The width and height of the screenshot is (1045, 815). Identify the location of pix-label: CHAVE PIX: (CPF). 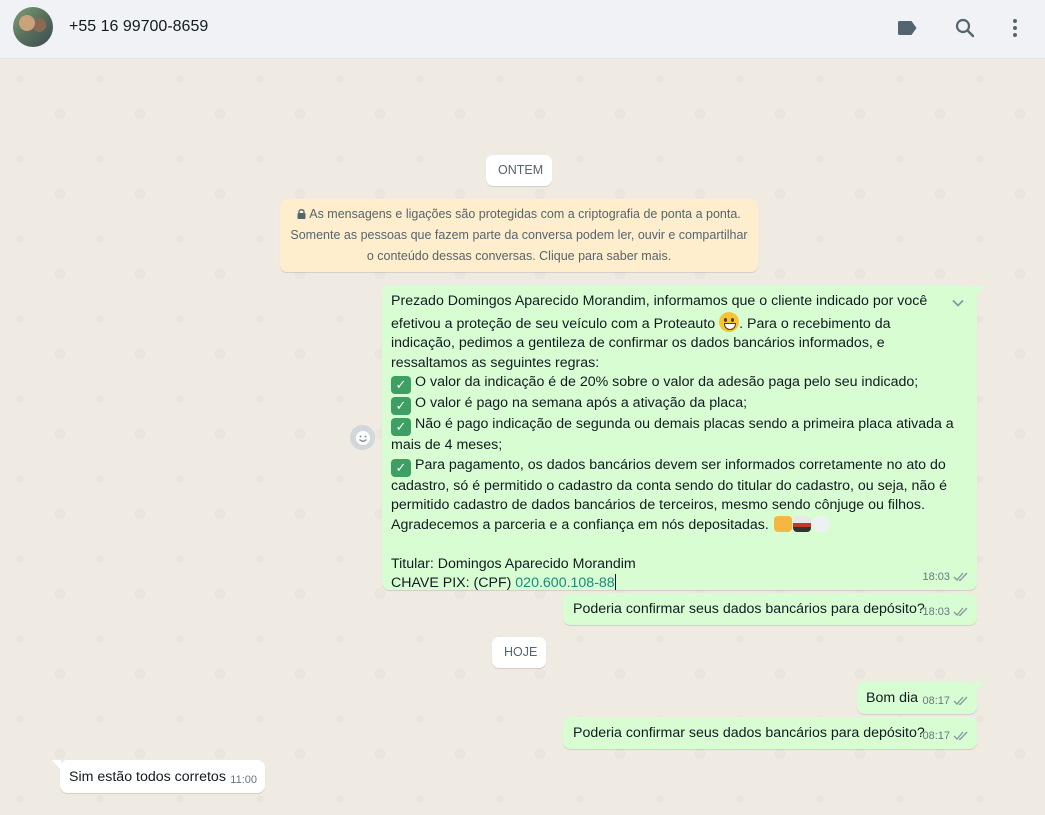
(453, 583).